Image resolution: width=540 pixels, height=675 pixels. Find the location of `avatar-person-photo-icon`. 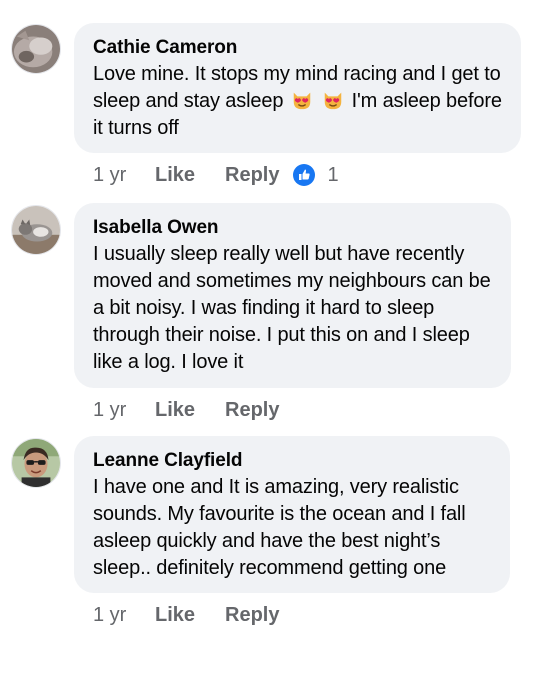

avatar-person-photo-icon is located at coordinates (36, 463).